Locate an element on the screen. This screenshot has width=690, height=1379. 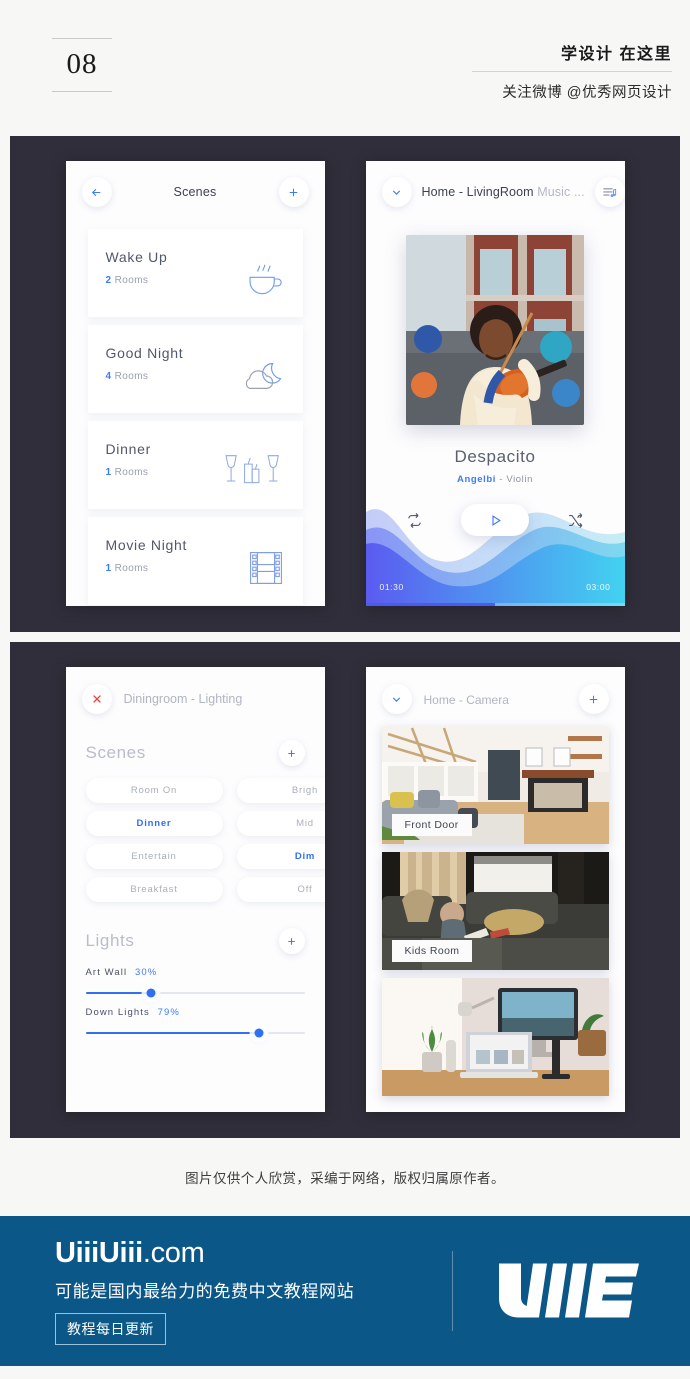
repeat-icon is located at coordinates (414, 520).